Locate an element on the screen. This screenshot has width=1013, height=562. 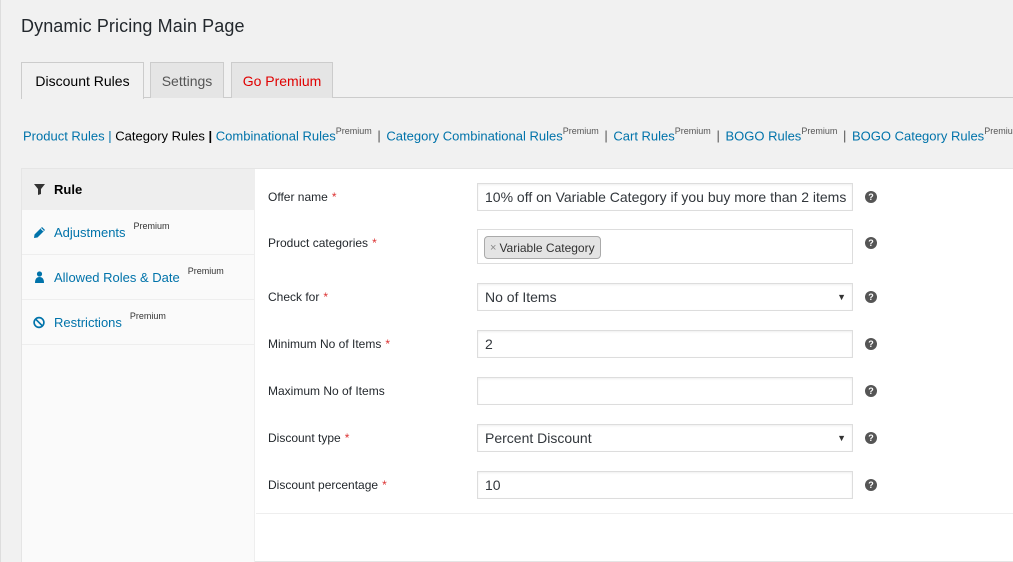
check-for-label: Check for * is located at coordinates (298, 297).